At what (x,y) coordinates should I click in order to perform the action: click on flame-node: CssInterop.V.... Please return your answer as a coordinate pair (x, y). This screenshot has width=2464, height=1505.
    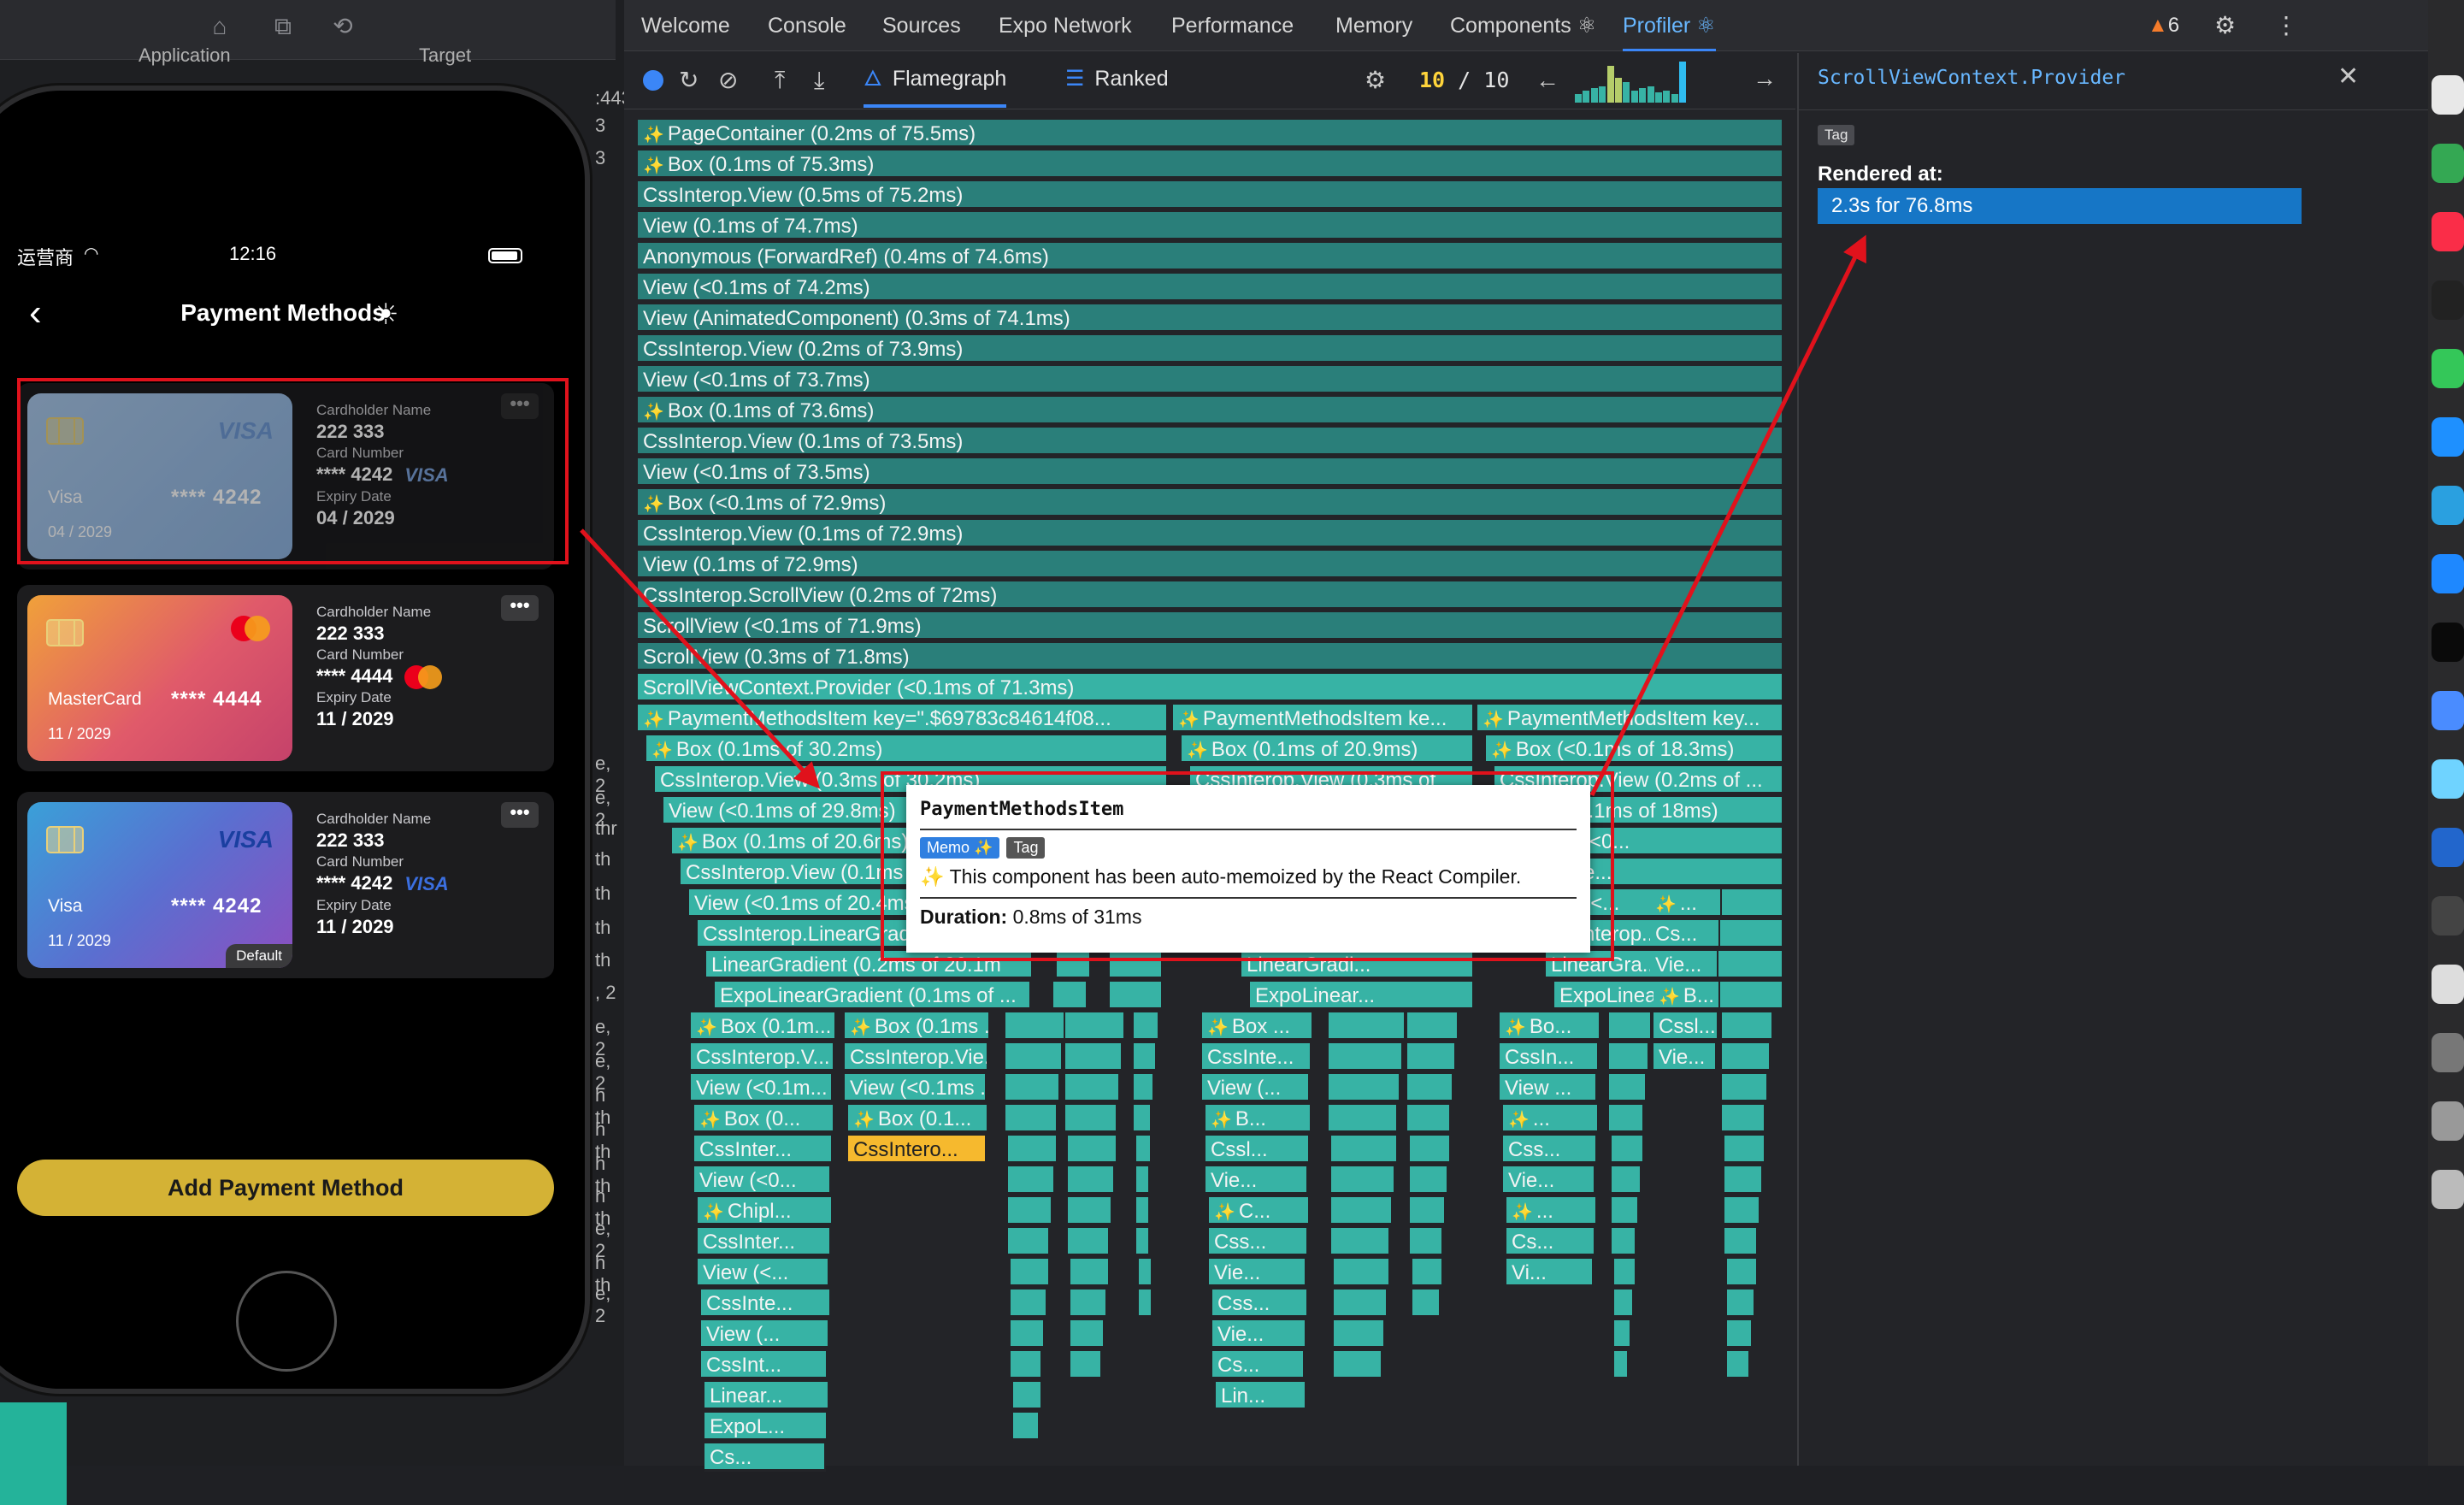
    Looking at the image, I should click on (763, 1057).